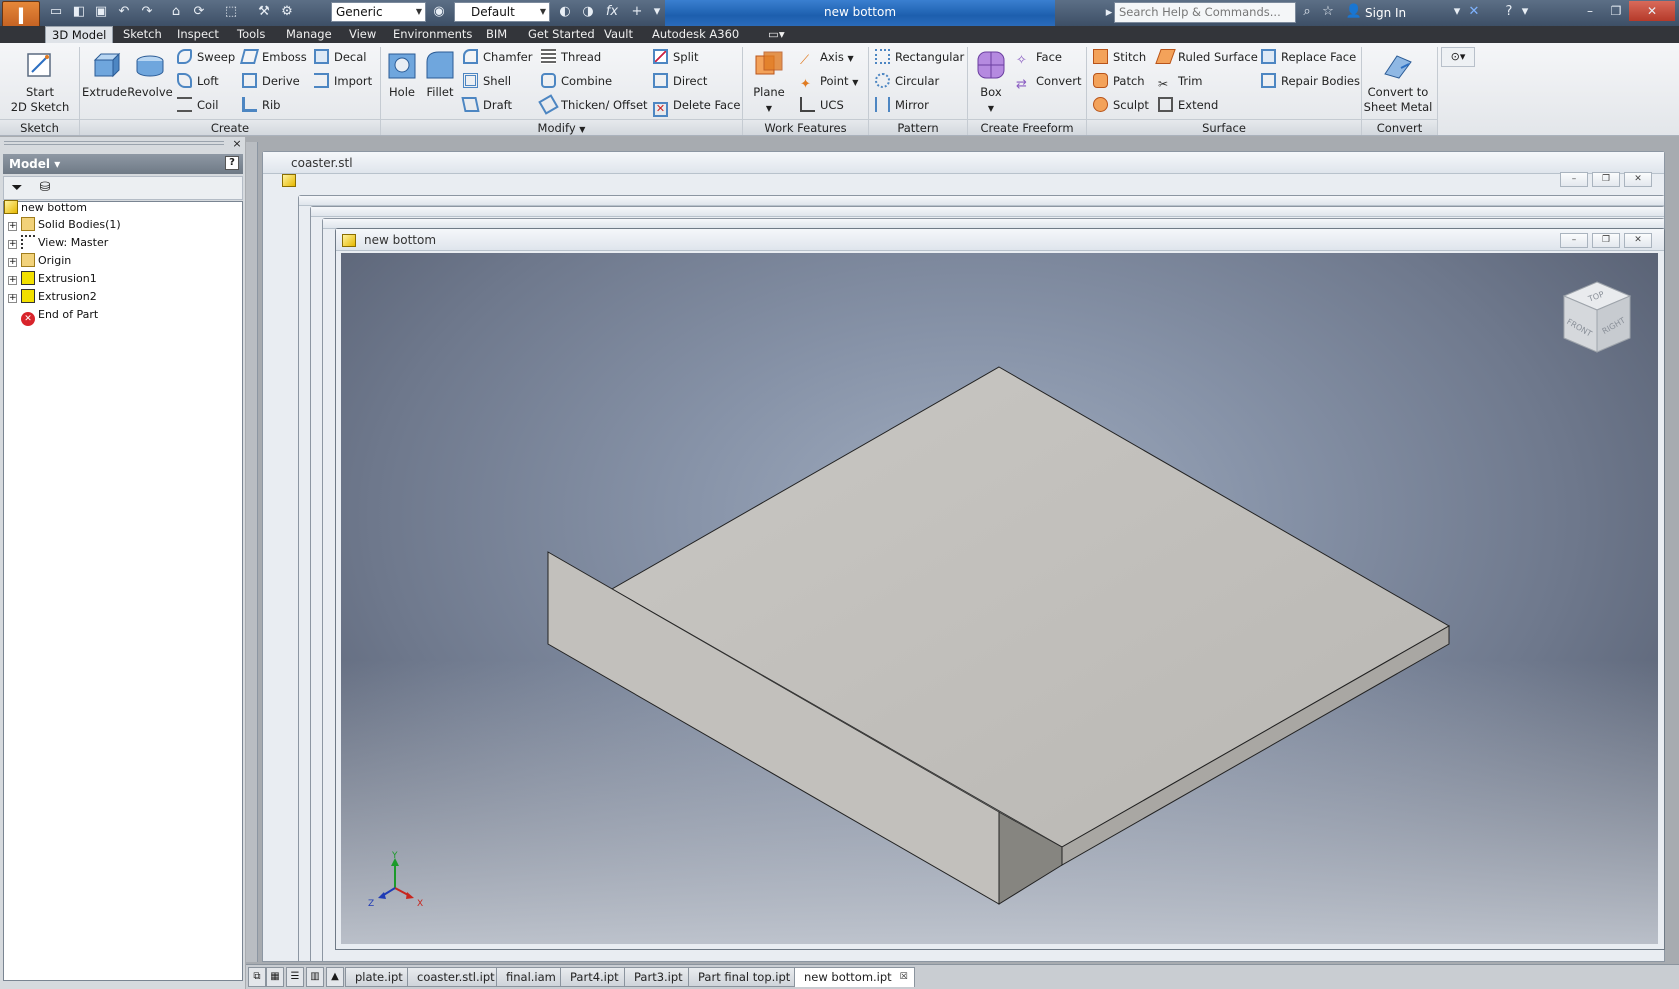 The width and height of the screenshot is (1679, 989). What do you see at coordinates (486, 105) in the screenshot?
I see `draft-button: Draft` at bounding box center [486, 105].